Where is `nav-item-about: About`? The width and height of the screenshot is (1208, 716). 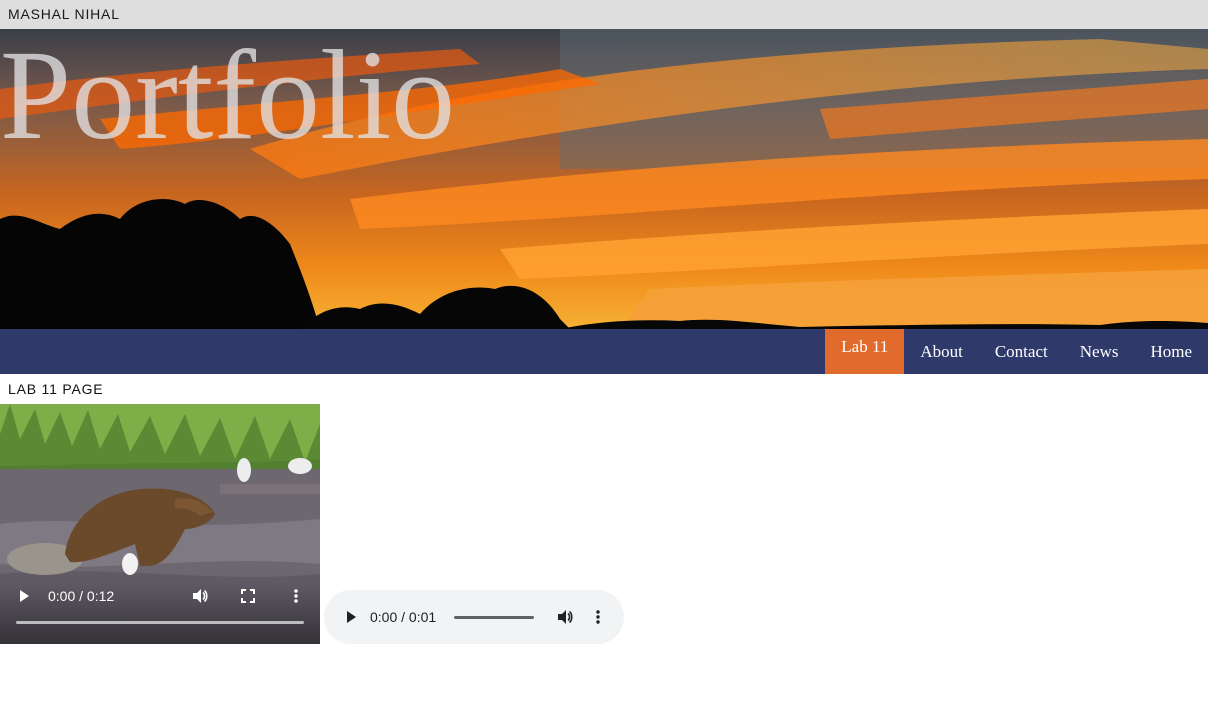 nav-item-about: About is located at coordinates (941, 351).